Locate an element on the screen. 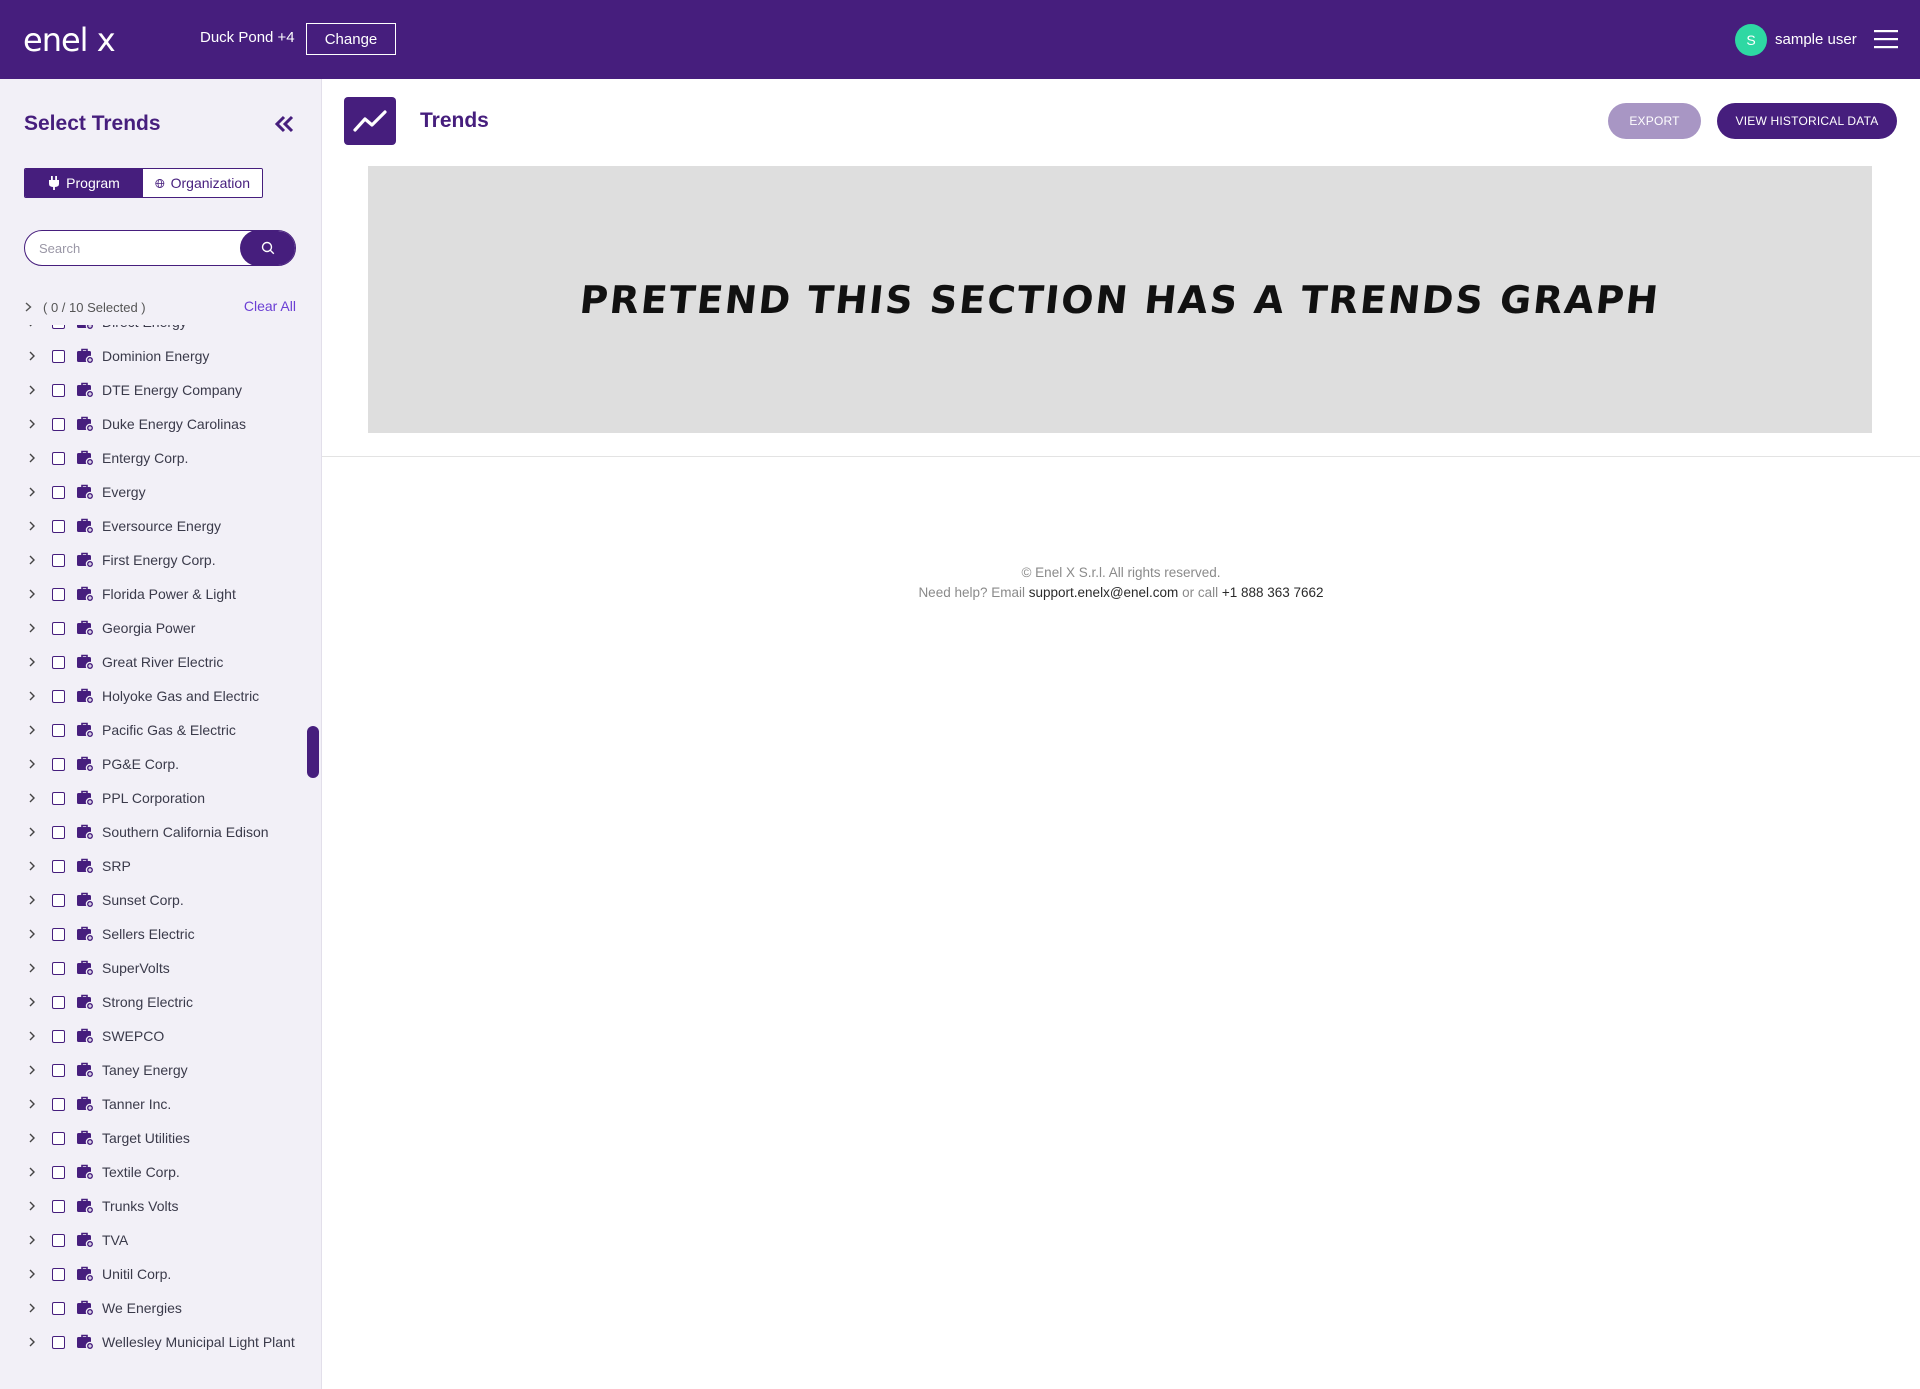  hamburger-menu-icon is located at coordinates (1886, 39).